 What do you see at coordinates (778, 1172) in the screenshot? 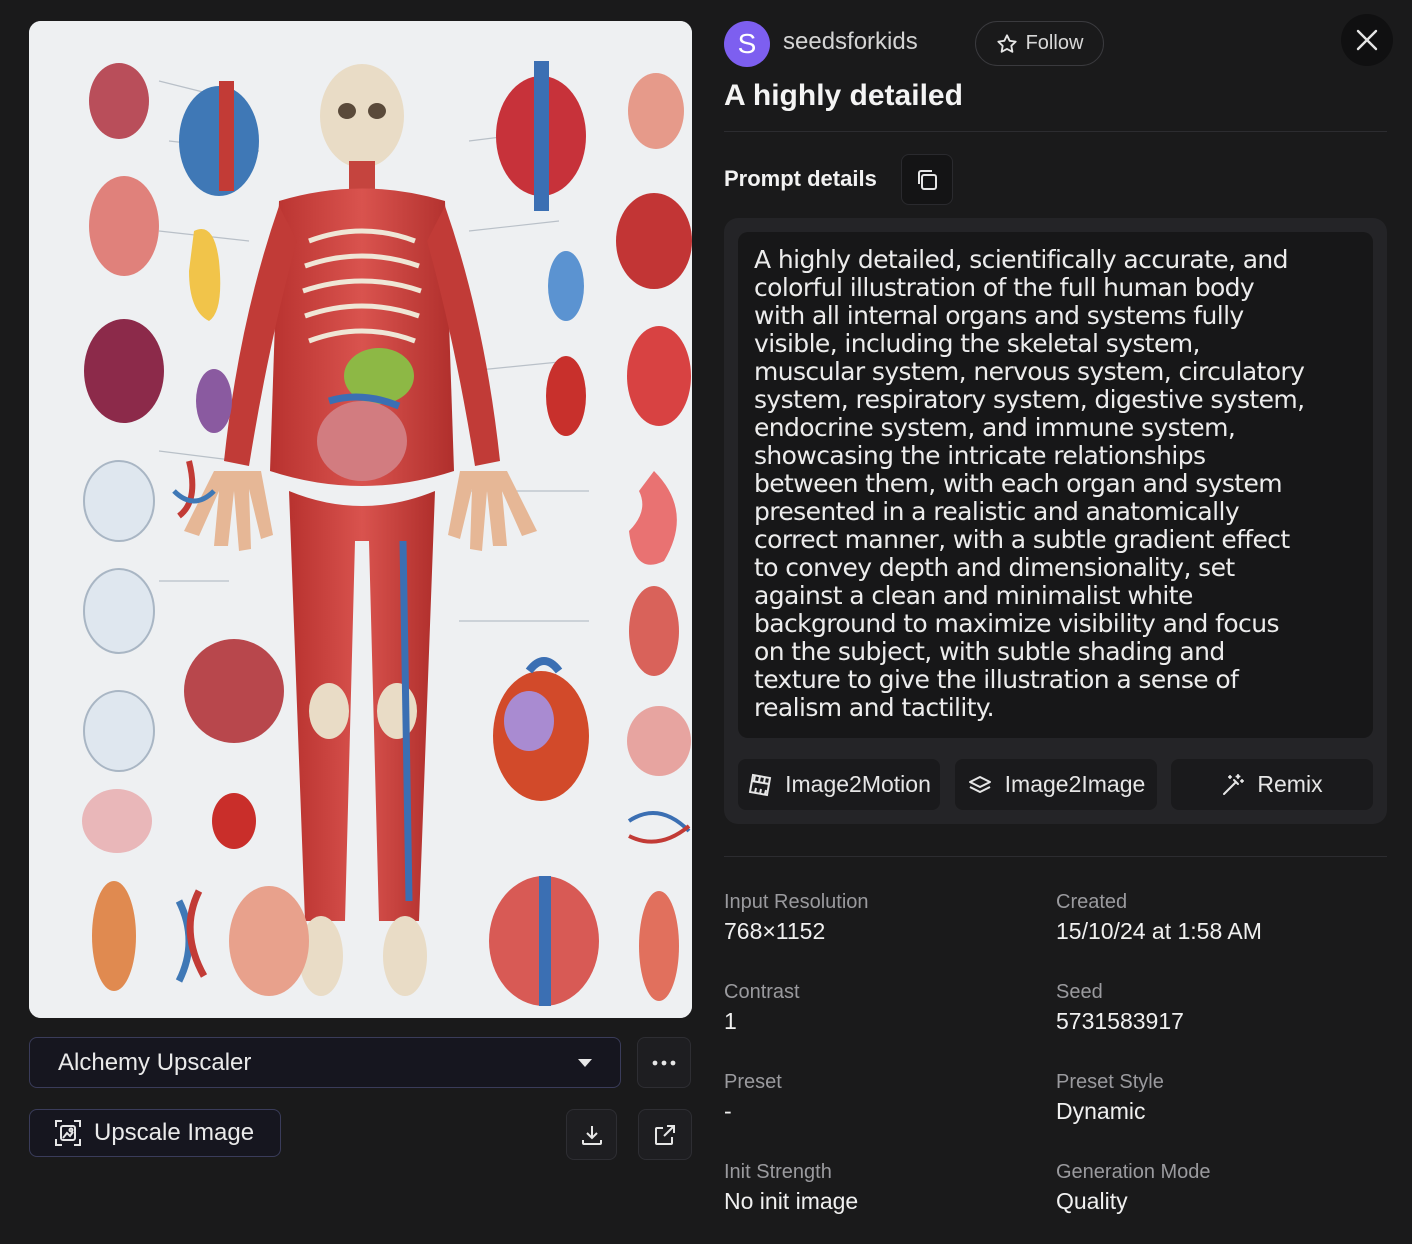
I see `init-strength-label: Init Strength` at bounding box center [778, 1172].